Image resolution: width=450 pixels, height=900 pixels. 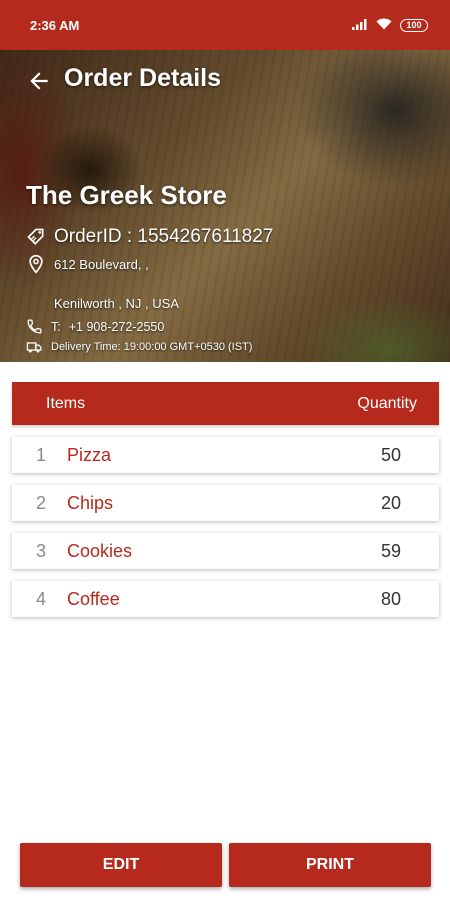 I want to click on item-quantity: 80, so click(x=390, y=598).